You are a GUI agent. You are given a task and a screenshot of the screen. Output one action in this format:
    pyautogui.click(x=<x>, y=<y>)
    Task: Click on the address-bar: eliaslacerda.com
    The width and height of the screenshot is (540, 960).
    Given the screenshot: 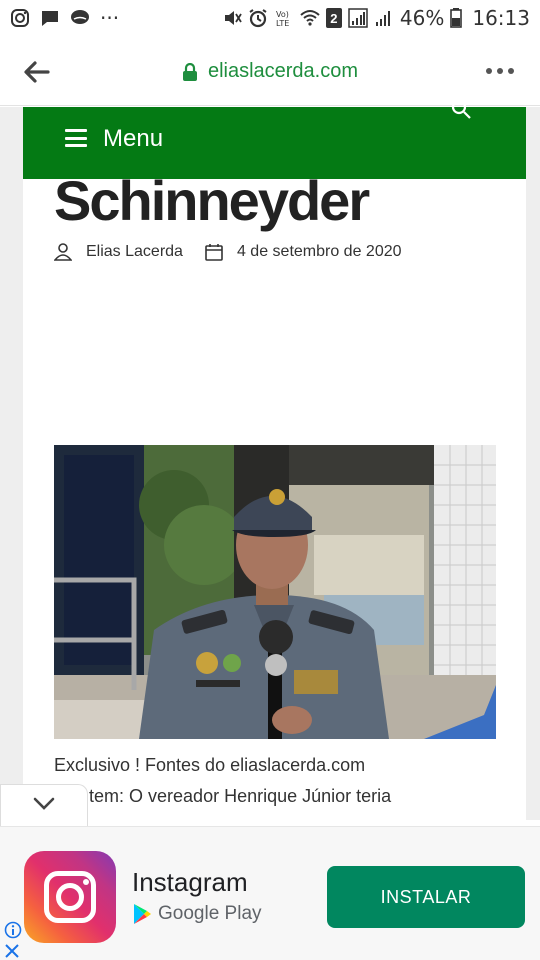 What is the action you would take?
    pyautogui.click(x=270, y=71)
    